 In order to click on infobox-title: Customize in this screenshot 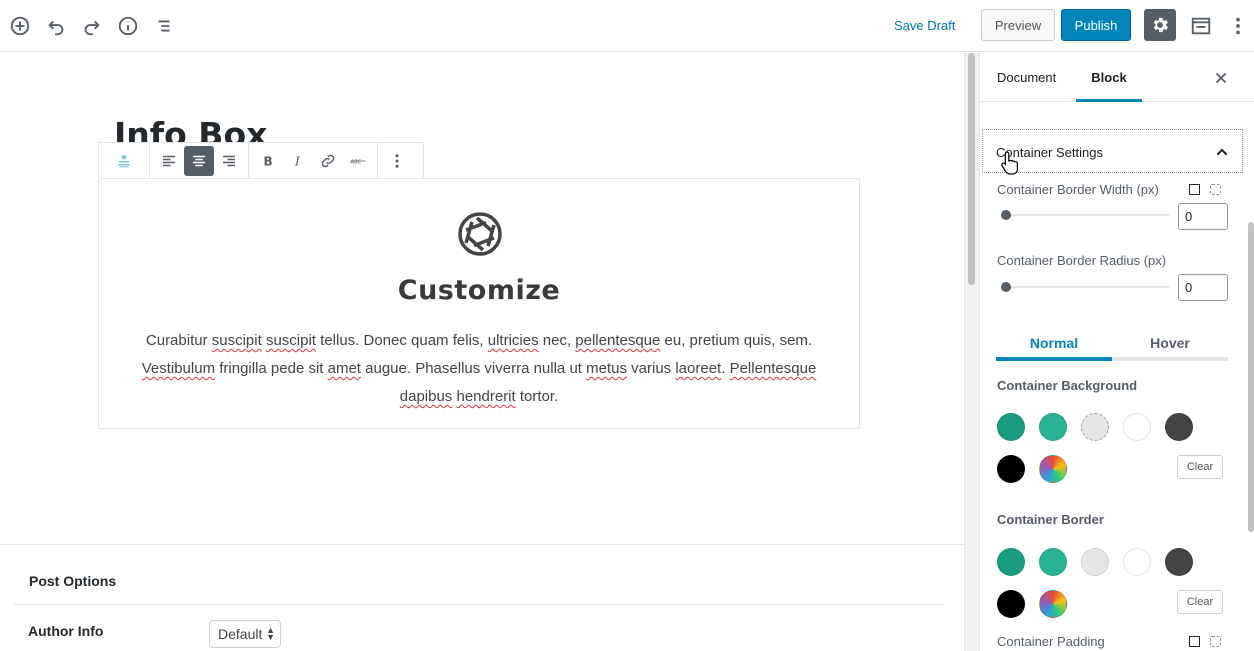, I will do `click(479, 290)`.